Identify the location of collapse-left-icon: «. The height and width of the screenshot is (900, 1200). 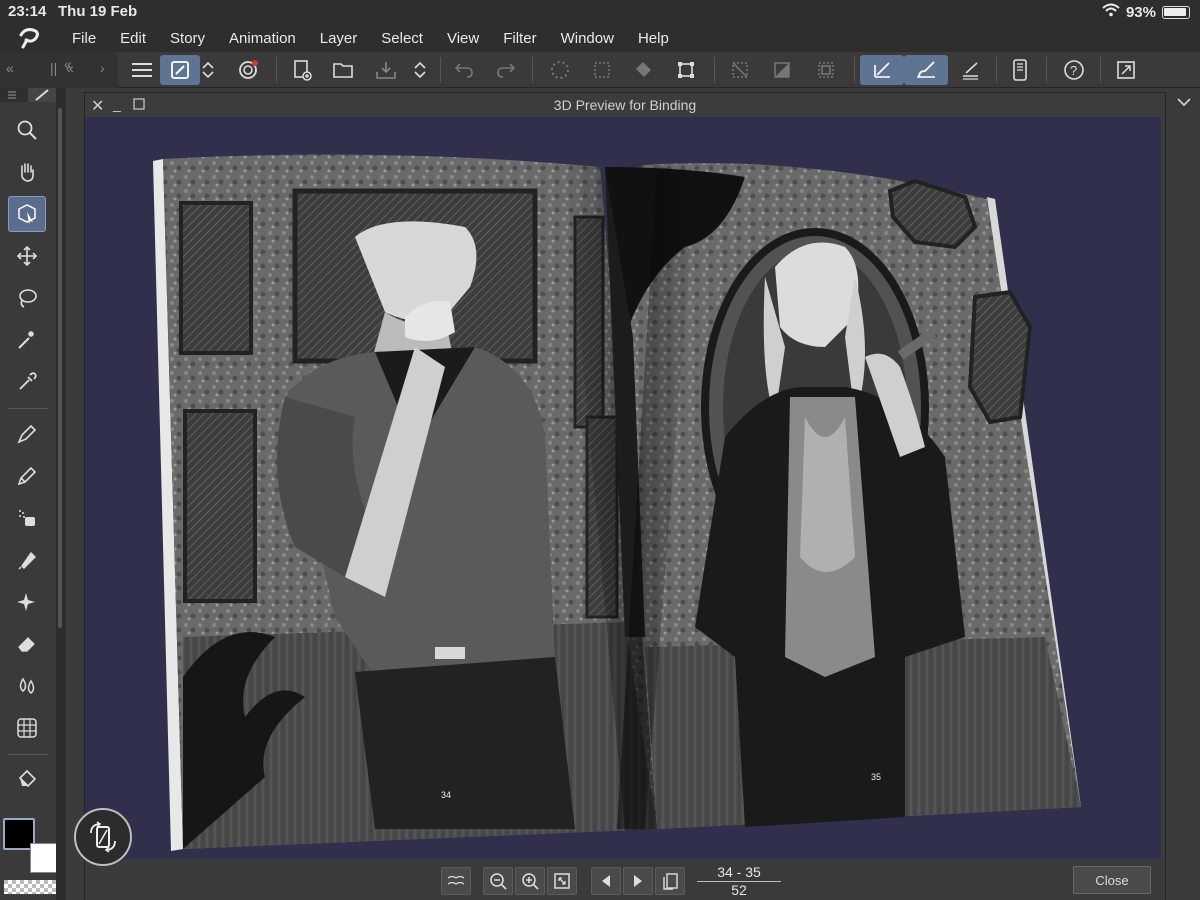
(10, 68).